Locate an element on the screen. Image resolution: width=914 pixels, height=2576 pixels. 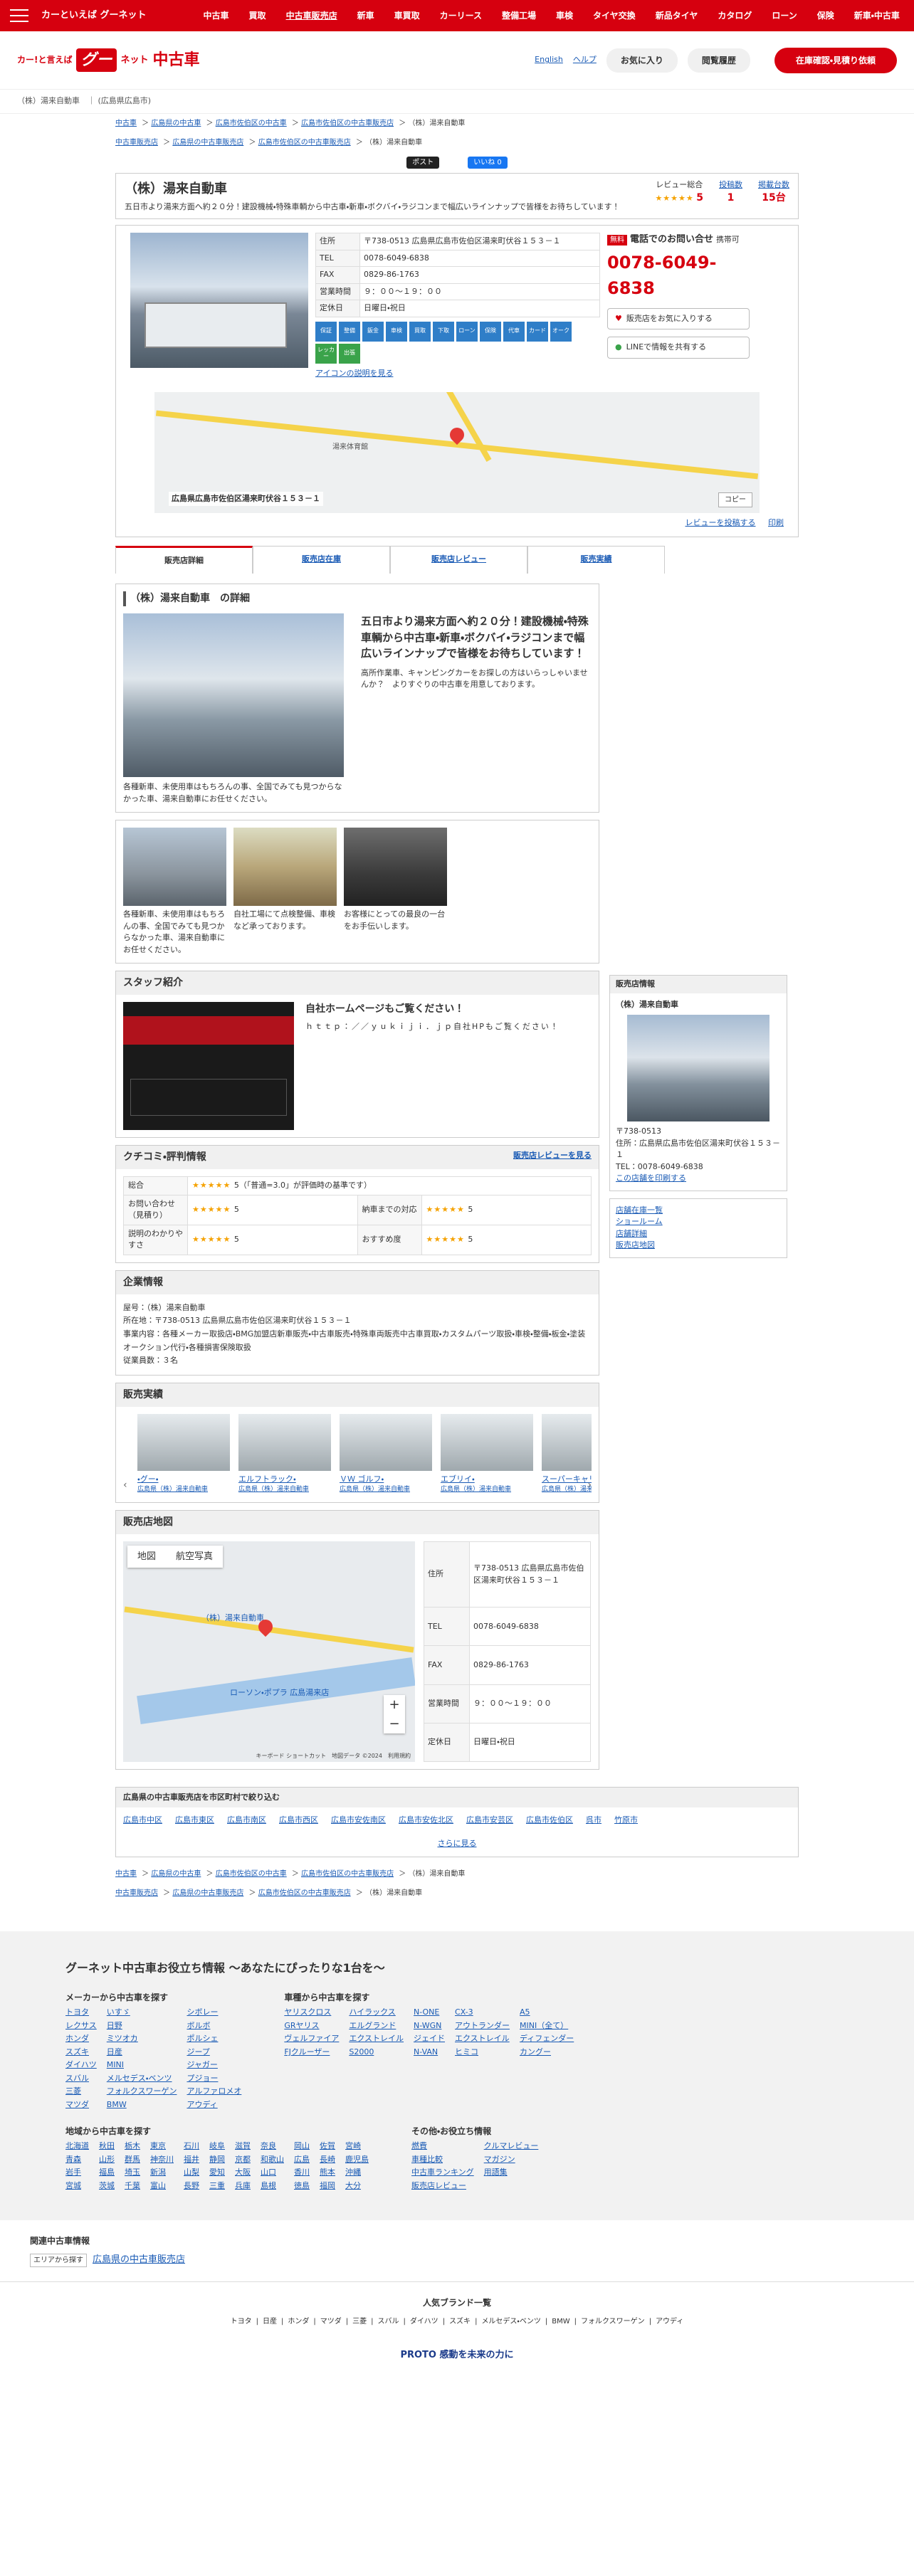
footer-link: 北海道 is located at coordinates (77, 2147).